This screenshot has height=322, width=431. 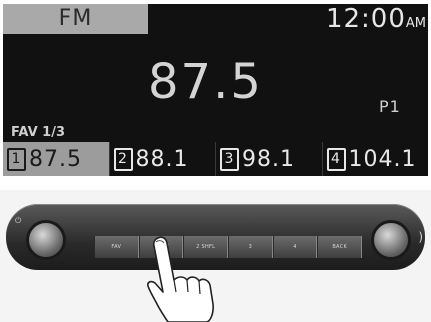 I want to click on clock: 12:00AM, so click(x=376, y=19).